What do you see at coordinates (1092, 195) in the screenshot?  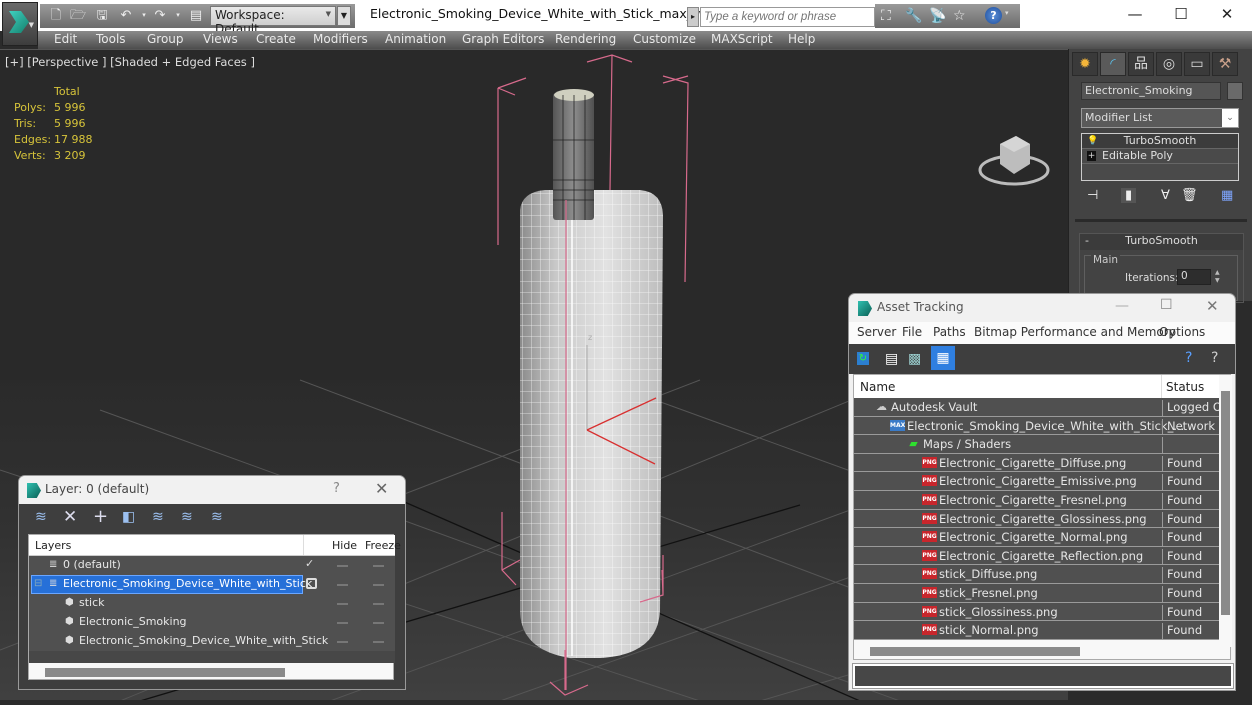 I see `pin-stack-icon: ⊣` at bounding box center [1092, 195].